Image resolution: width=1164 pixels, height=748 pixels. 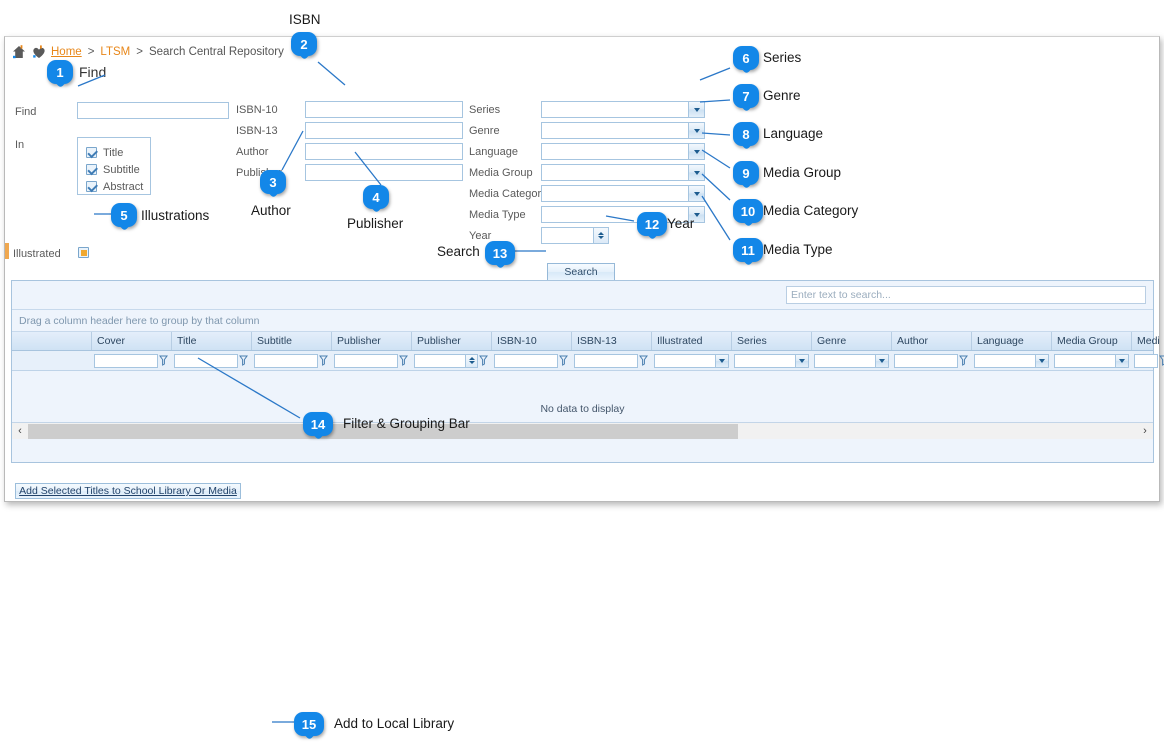 What do you see at coordinates (623, 109) in the screenshot?
I see `series-combo` at bounding box center [623, 109].